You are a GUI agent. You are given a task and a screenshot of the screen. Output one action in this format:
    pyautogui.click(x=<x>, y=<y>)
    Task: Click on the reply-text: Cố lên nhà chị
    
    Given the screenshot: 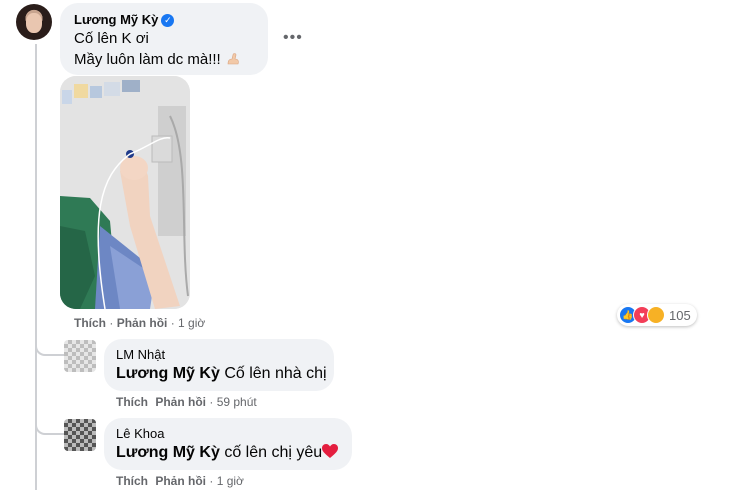 What is the action you would take?
    pyautogui.click(x=275, y=373)
    